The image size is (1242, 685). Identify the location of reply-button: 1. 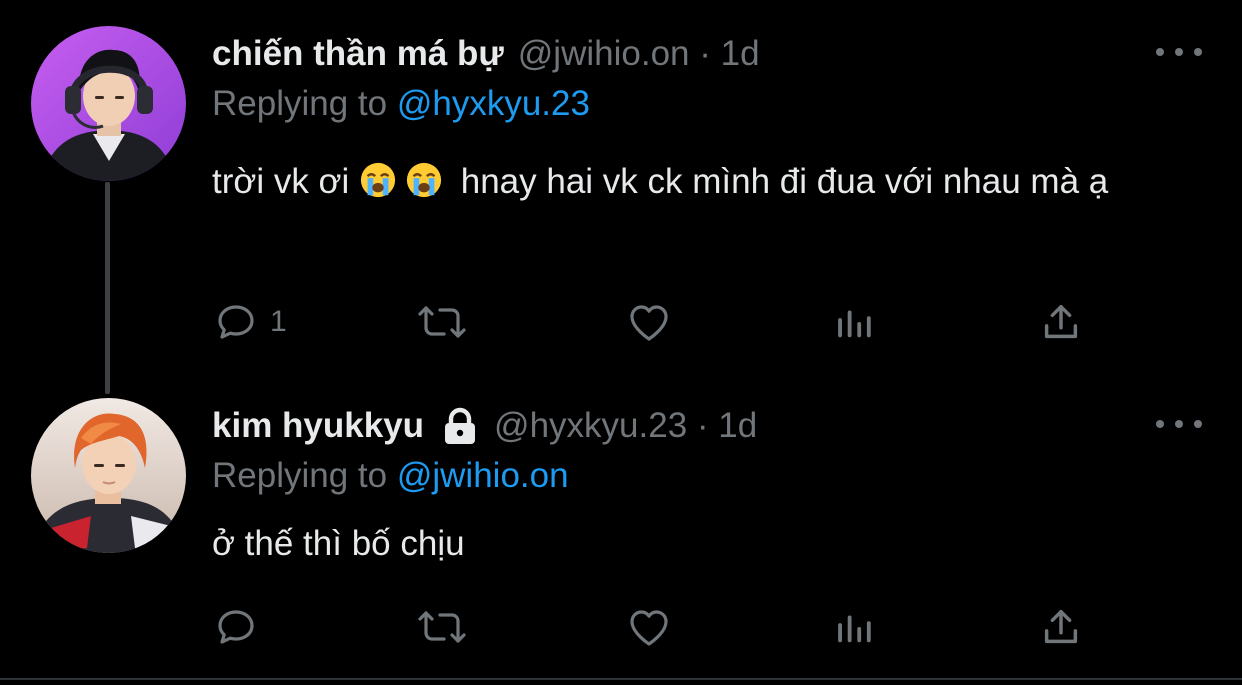
(249, 322).